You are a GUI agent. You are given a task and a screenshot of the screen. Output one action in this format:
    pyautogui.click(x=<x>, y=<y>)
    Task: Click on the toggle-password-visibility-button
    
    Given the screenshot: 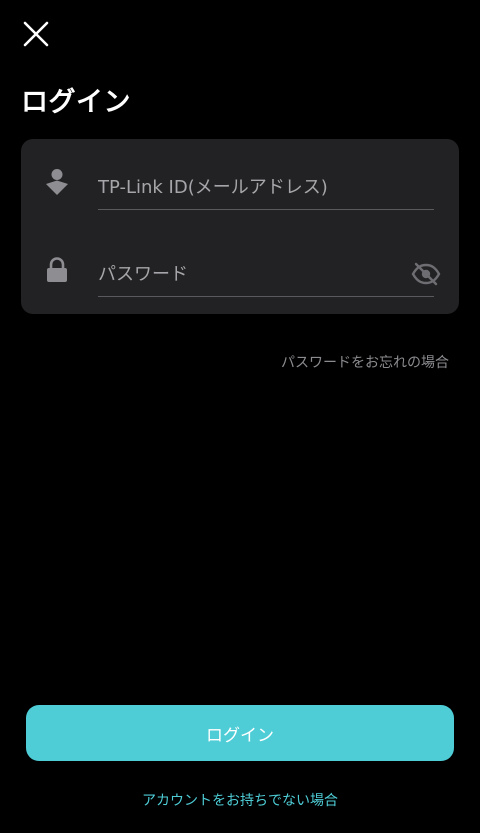 What is the action you would take?
    pyautogui.click(x=426, y=274)
    